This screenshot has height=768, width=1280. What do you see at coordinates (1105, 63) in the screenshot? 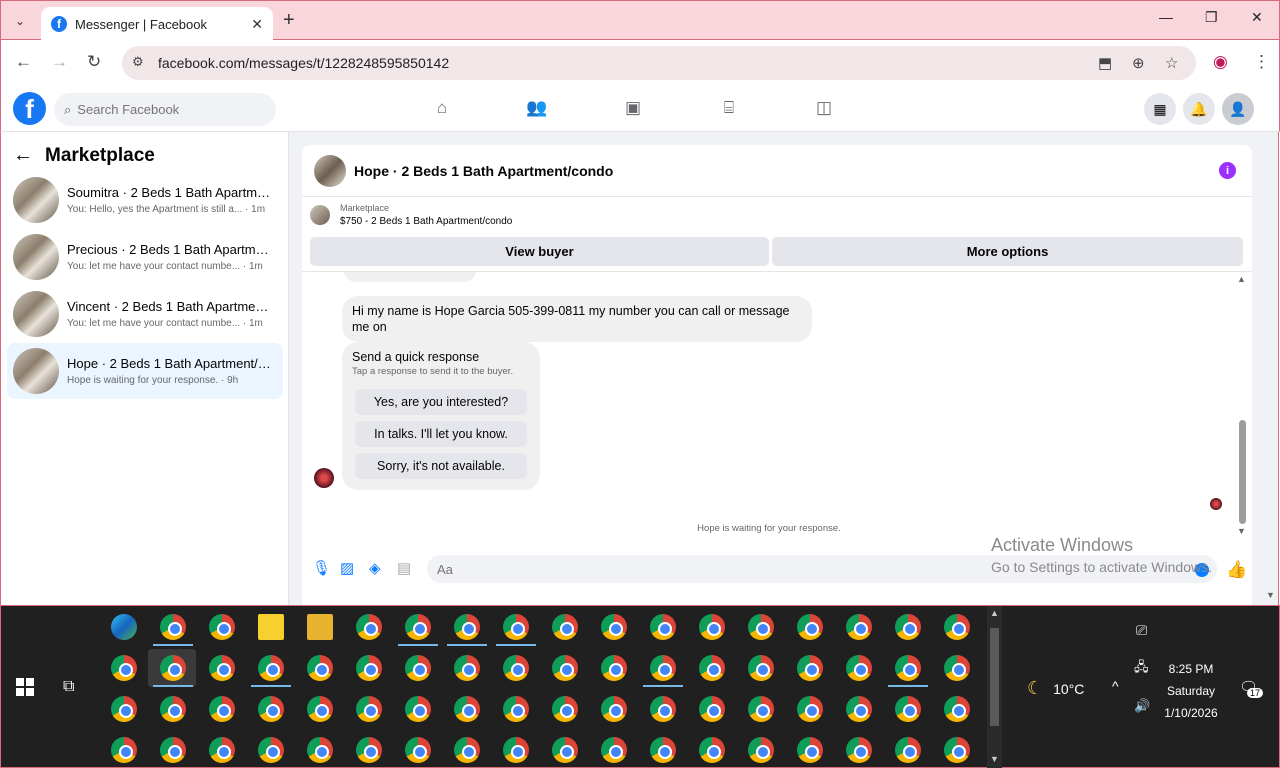
I see `install-app-icon: ⬒` at bounding box center [1105, 63].